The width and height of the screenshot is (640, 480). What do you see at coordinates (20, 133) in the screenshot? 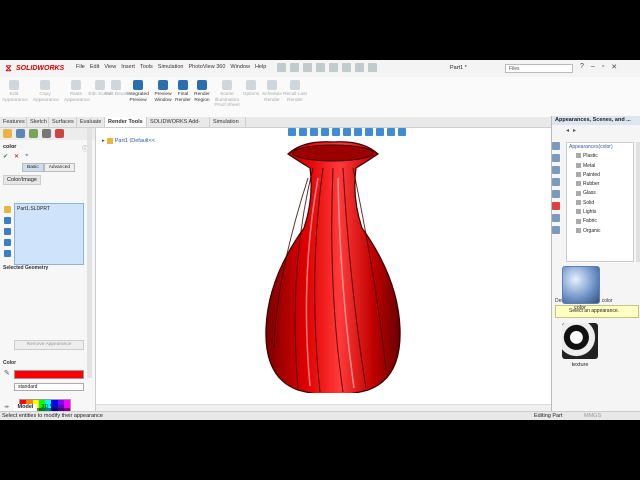
I see `property-manager-icon` at bounding box center [20, 133].